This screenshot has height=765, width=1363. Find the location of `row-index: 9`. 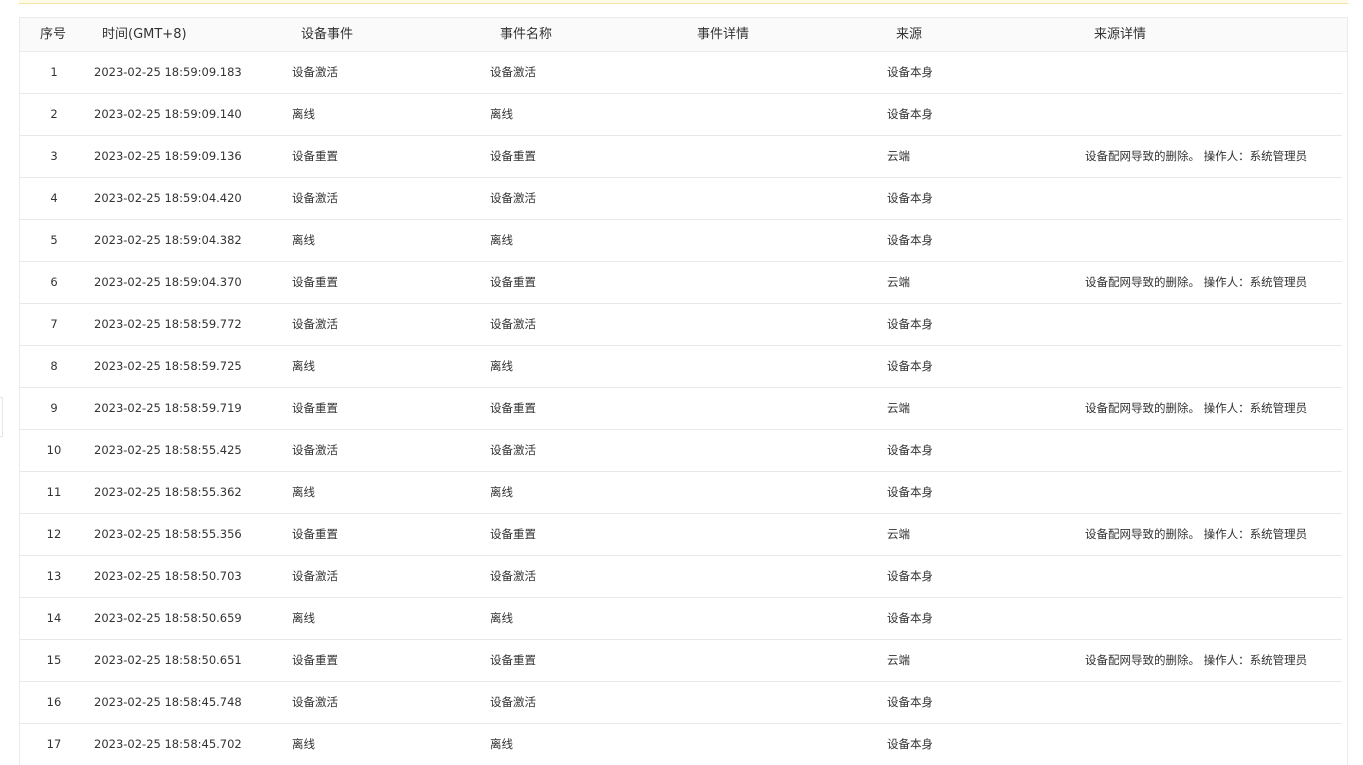

row-index: 9 is located at coordinates (54, 408).